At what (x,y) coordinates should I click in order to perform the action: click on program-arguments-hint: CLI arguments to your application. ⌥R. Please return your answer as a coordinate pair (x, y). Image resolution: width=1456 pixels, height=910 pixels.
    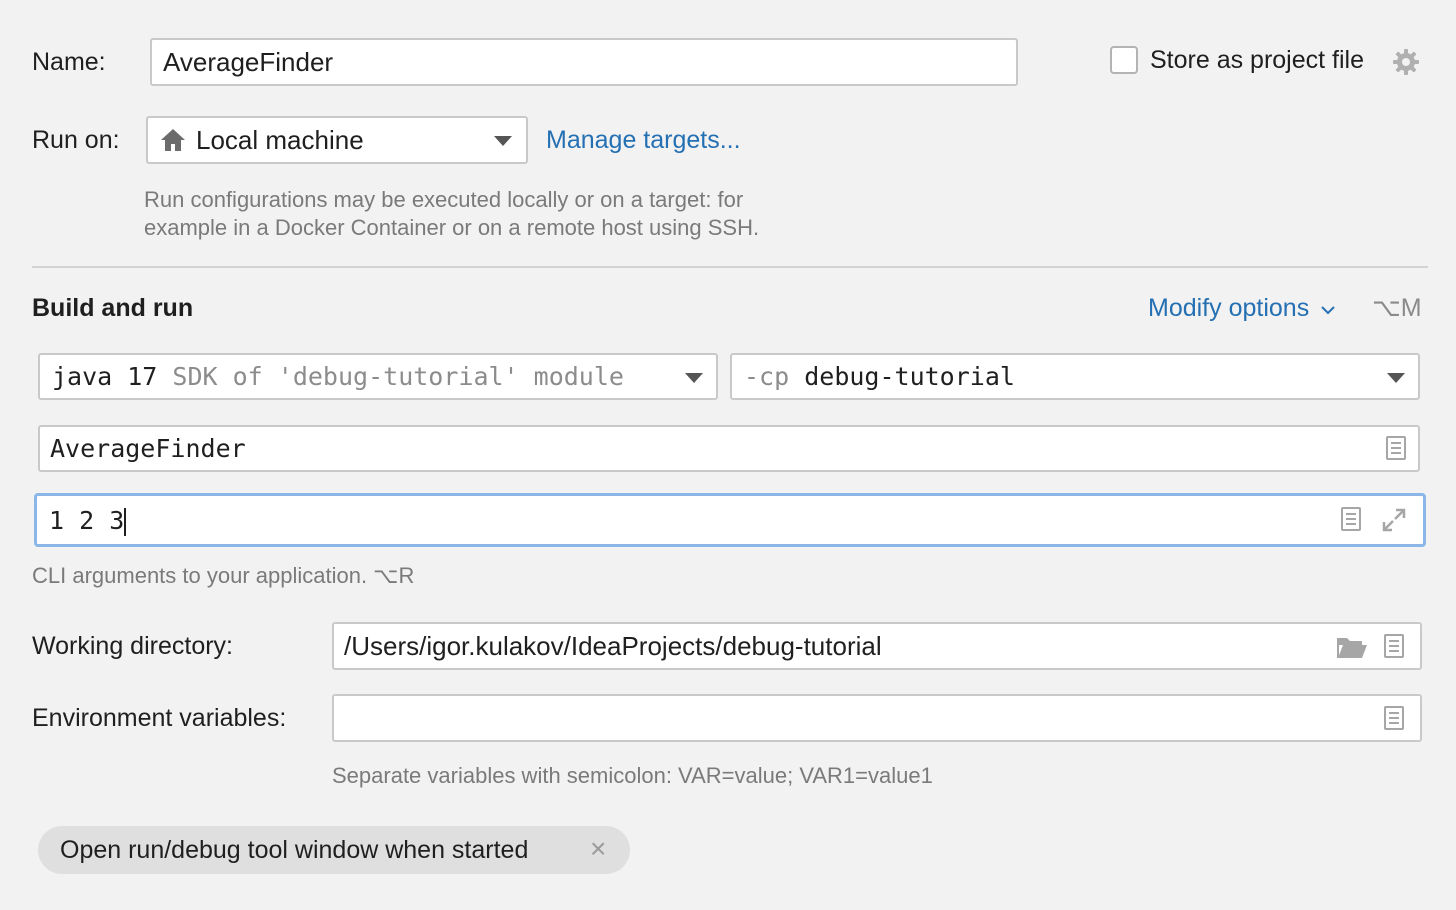
    Looking at the image, I should click on (223, 575).